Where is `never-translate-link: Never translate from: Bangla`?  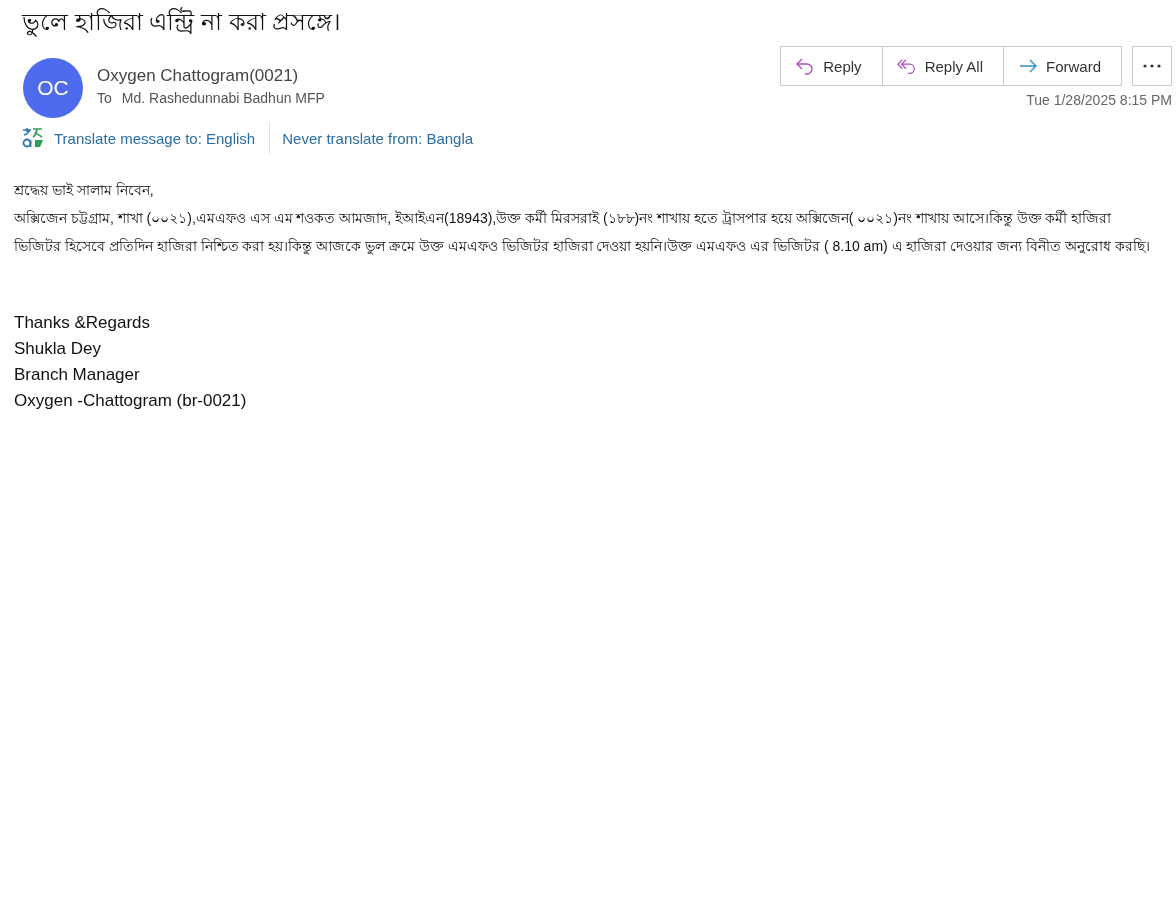
never-translate-link: Never translate from: Bangla is located at coordinates (378, 138).